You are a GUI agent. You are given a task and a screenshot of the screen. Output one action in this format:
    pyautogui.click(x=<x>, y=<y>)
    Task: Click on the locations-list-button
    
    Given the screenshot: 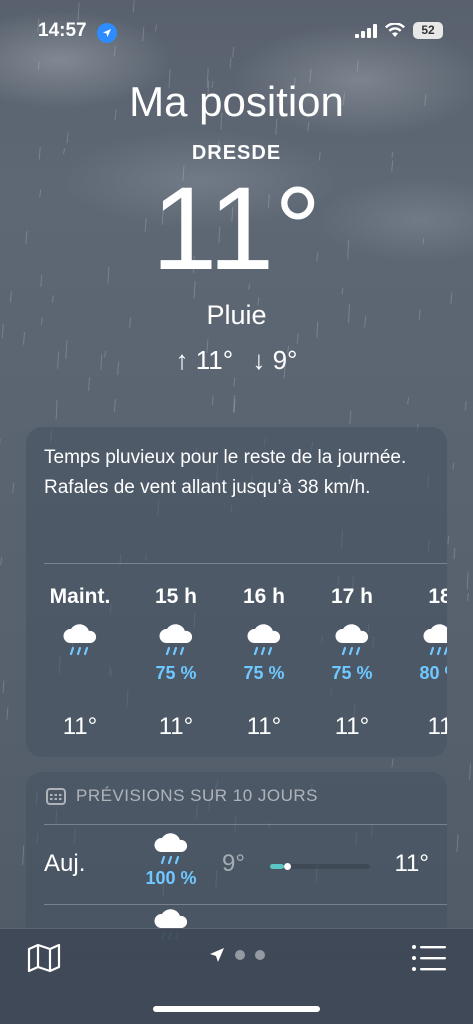 What is the action you would take?
    pyautogui.click(x=429, y=958)
    